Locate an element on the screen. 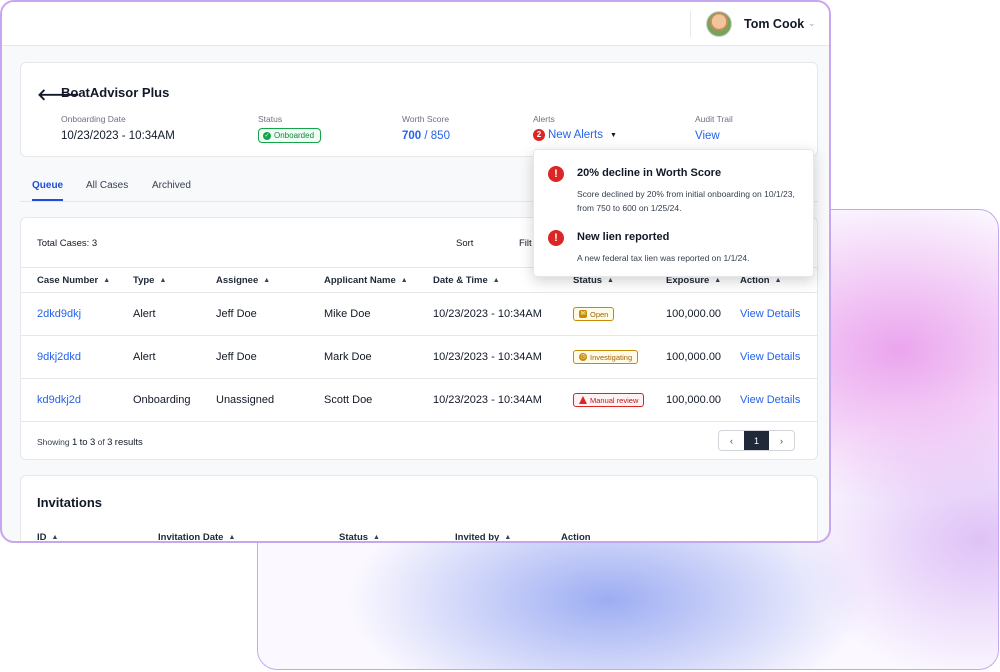 The width and height of the screenshot is (1000, 672). results-summary: Showing 1 to 3 of 3 results is located at coordinates (90, 442).